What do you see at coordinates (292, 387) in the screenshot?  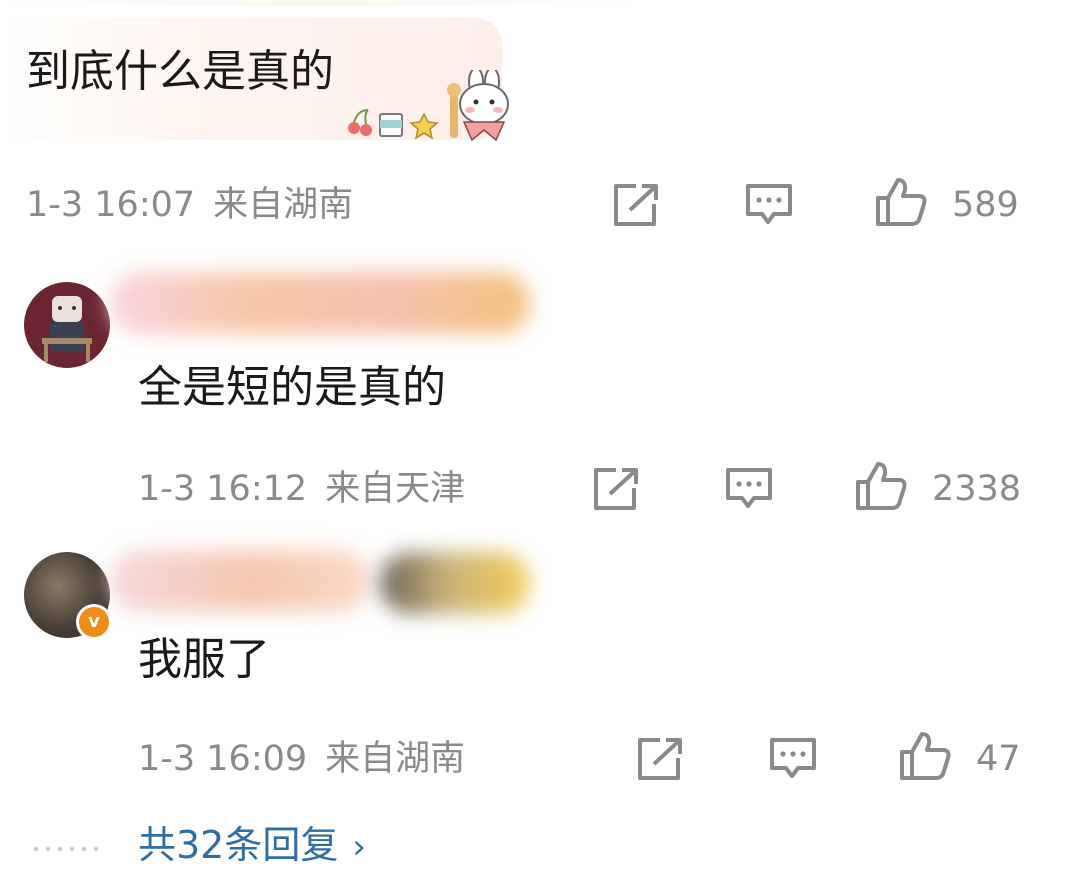 I see `comment-text: 全是短的是真的` at bounding box center [292, 387].